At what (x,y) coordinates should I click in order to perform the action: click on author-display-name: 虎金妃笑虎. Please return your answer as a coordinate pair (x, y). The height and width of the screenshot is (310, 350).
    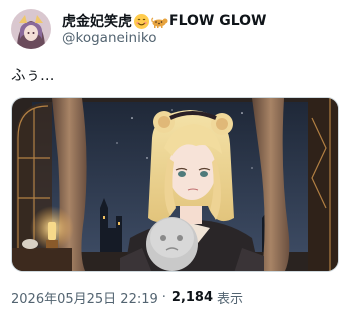
    Looking at the image, I should click on (97, 22).